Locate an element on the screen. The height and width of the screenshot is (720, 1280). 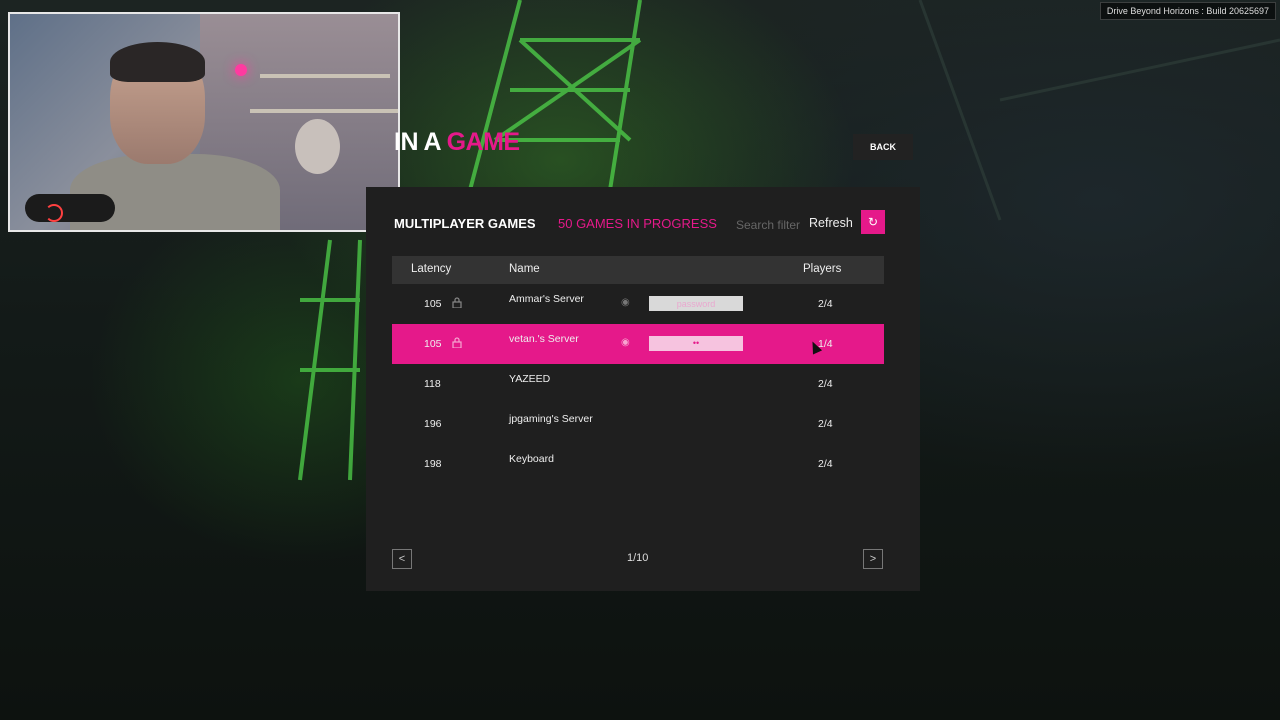
games-count-label: 50 GAMES IN PROGRESS is located at coordinates (637, 223).